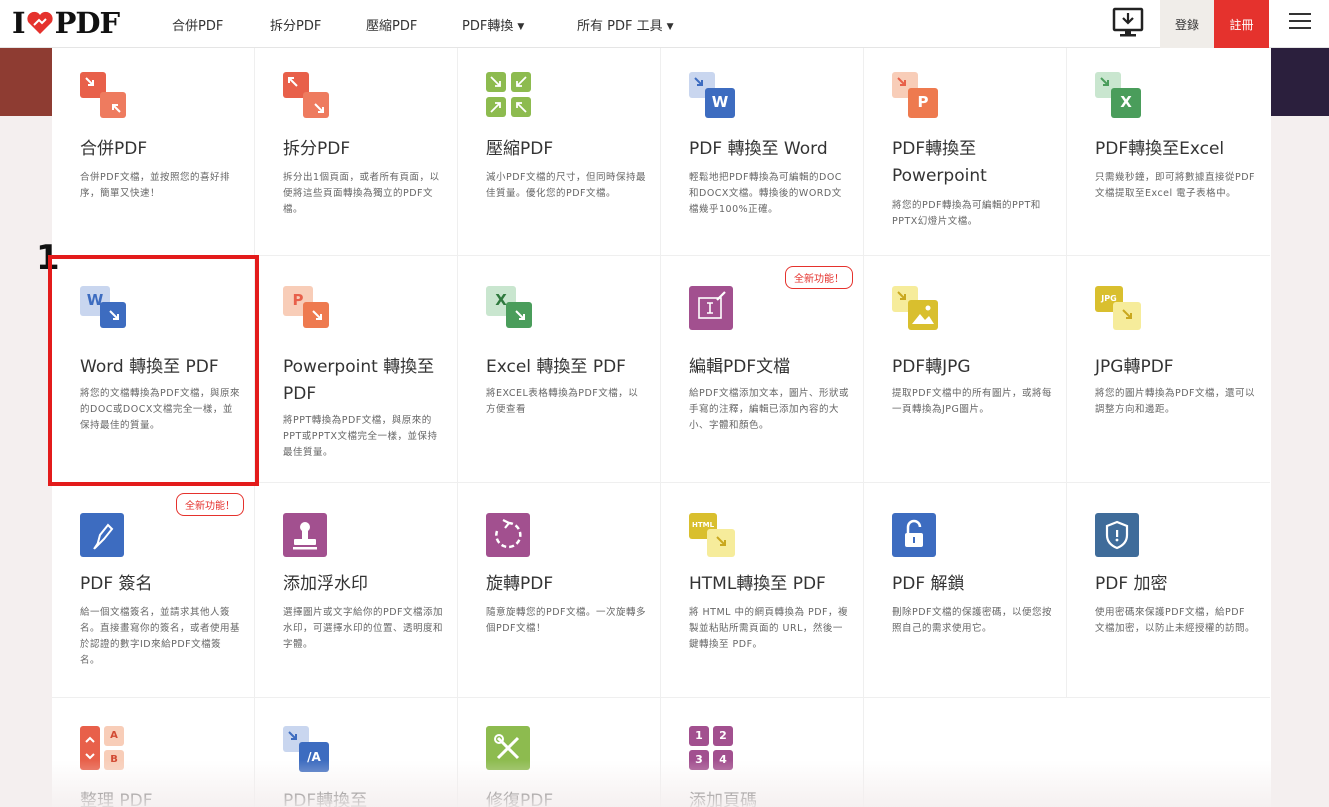 The height and width of the screenshot is (807, 1329). I want to click on tool-title: 添加頁碼, so click(723, 799).